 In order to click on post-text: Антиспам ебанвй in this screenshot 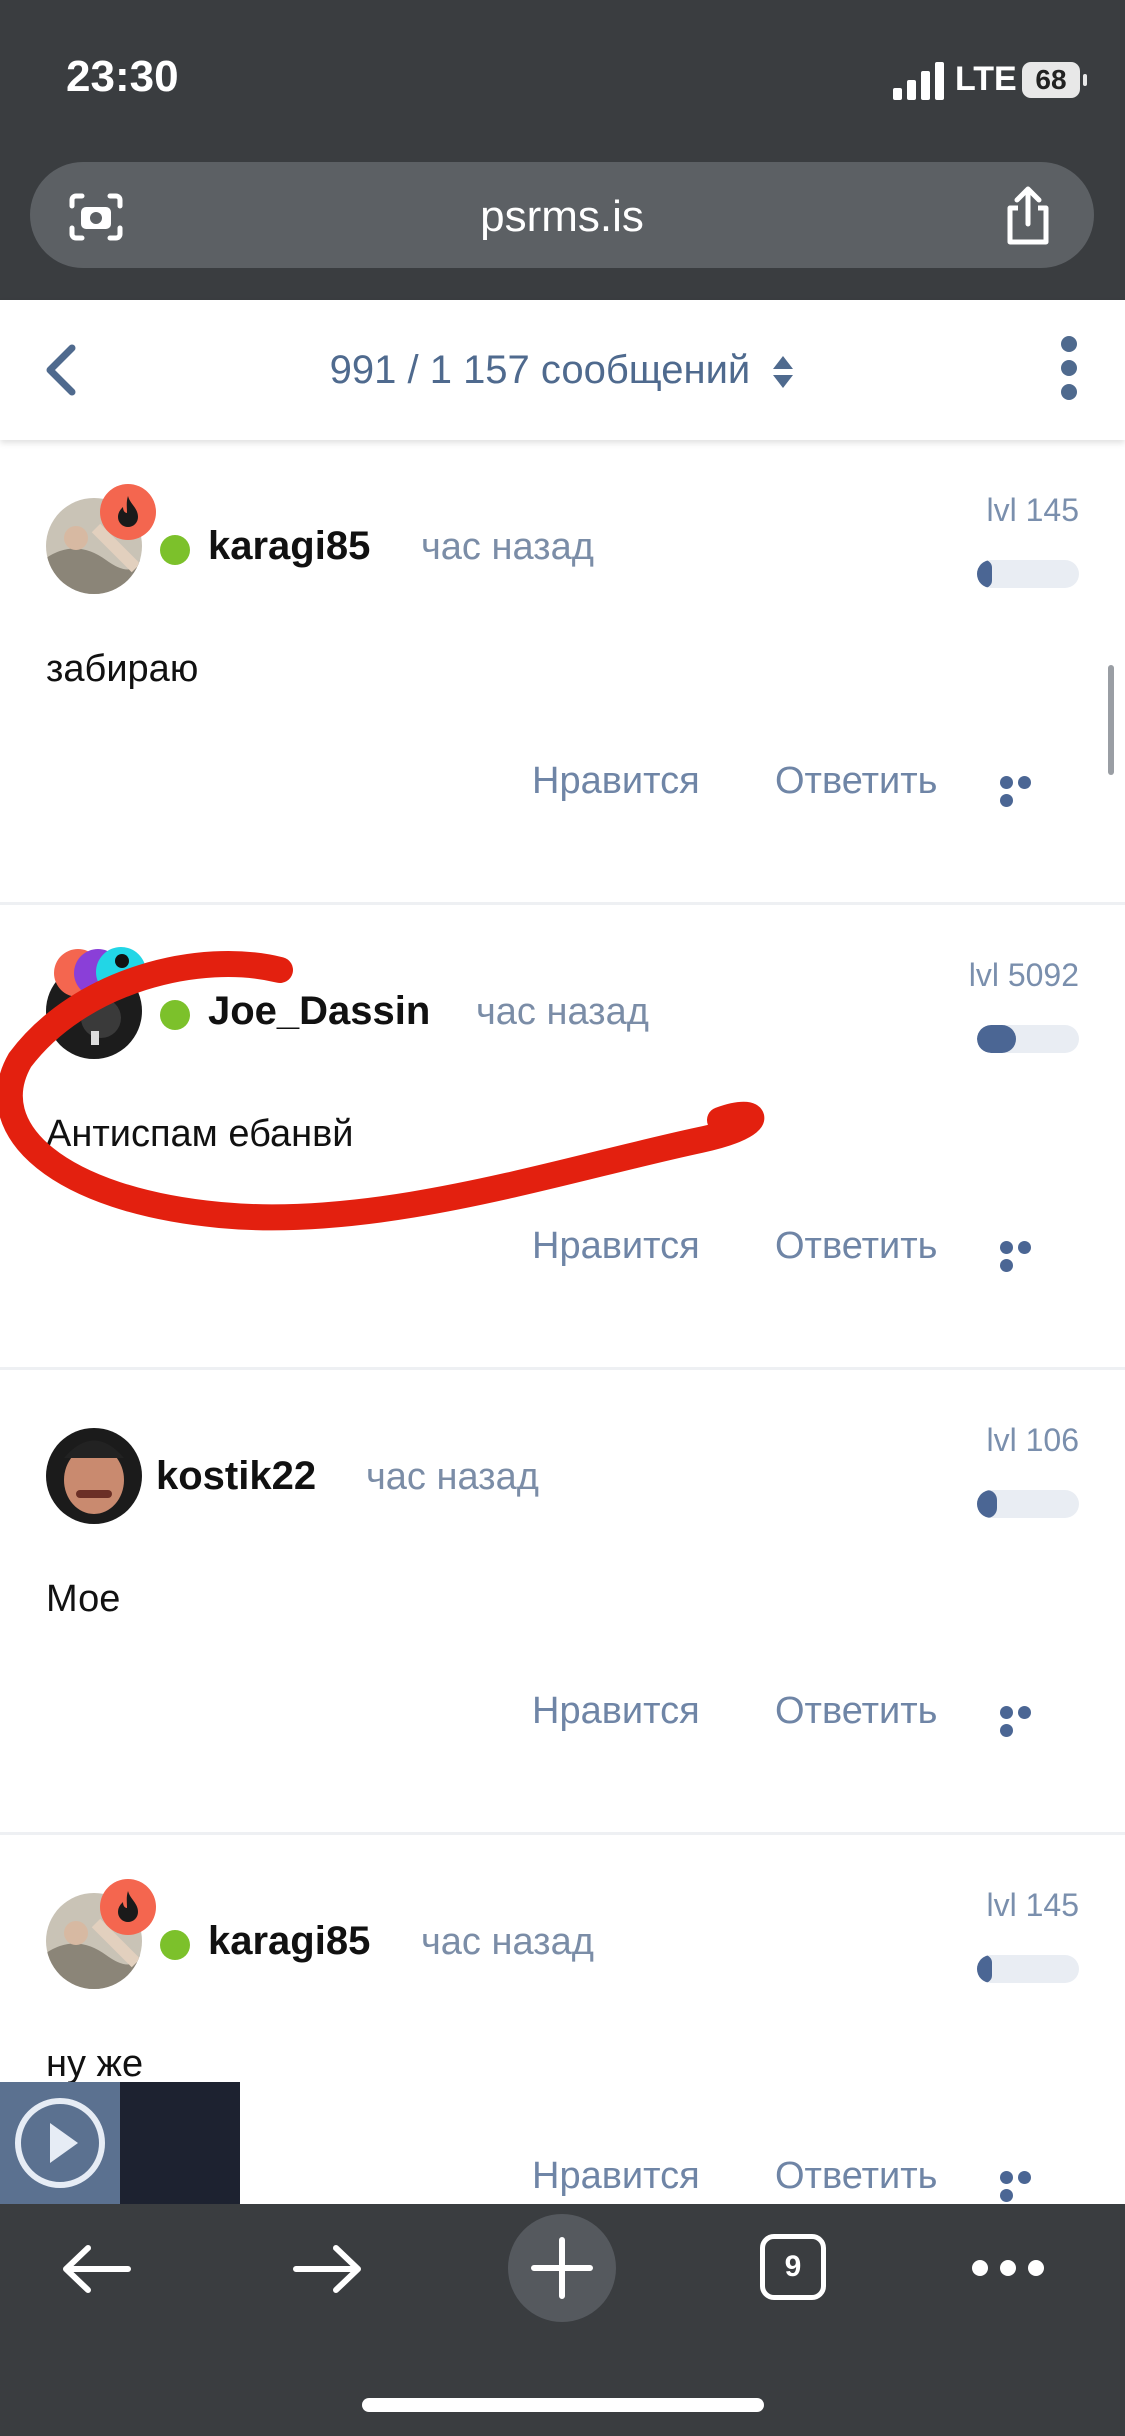, I will do `click(200, 1134)`.